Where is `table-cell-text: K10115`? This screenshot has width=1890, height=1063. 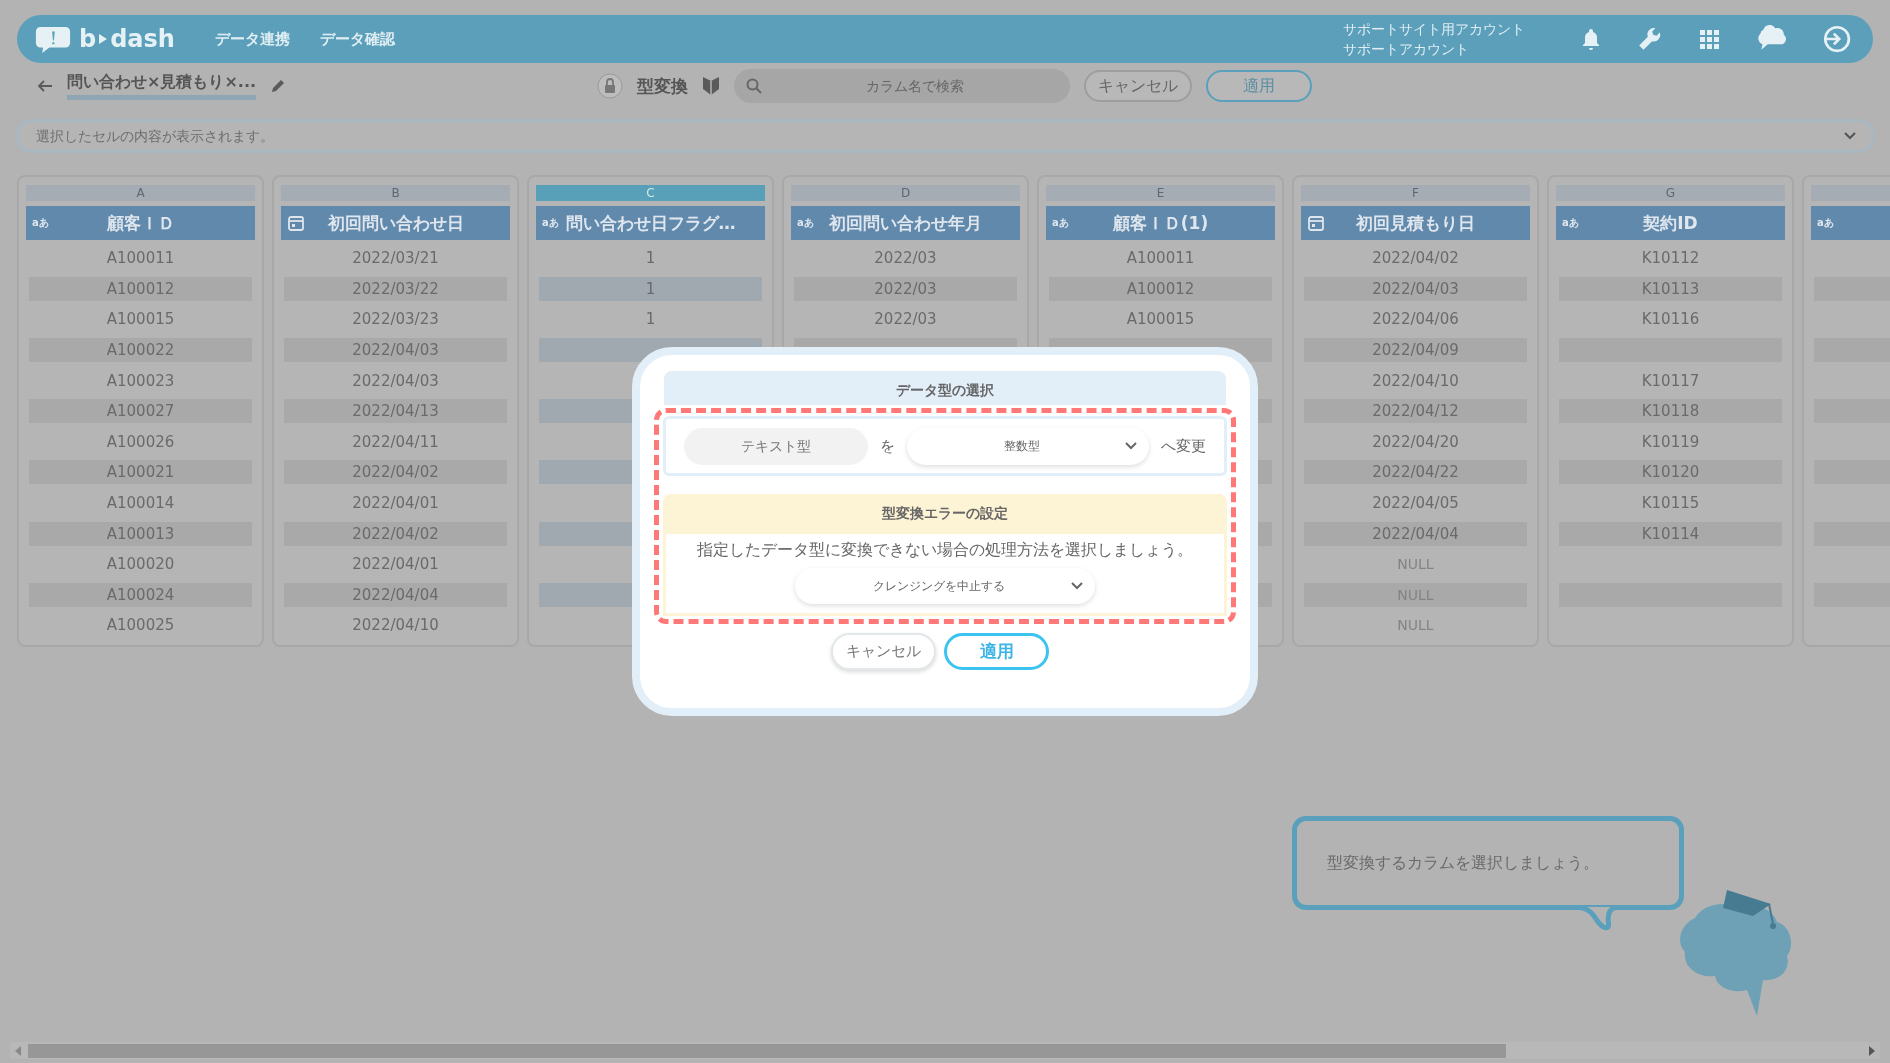 table-cell-text: K10115 is located at coordinates (1670, 504).